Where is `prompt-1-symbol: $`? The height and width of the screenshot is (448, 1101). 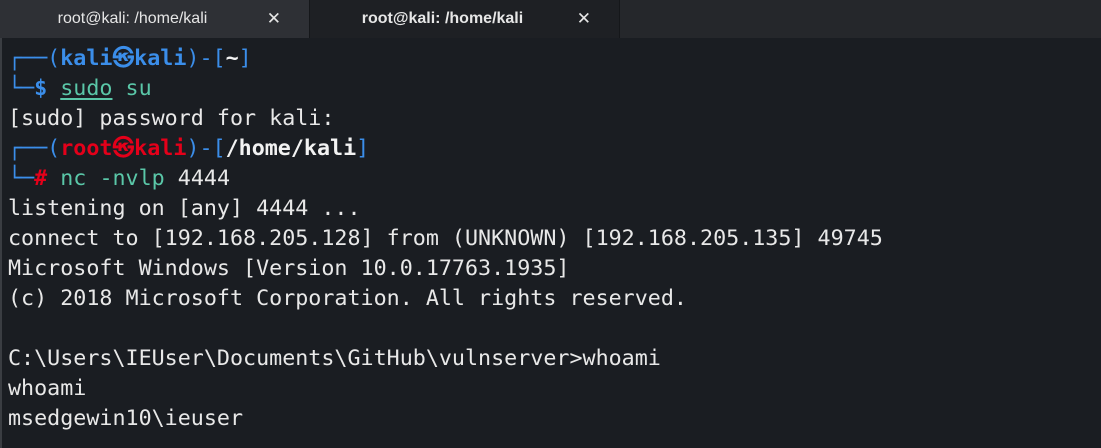 prompt-1-symbol: $ is located at coordinates (41, 88).